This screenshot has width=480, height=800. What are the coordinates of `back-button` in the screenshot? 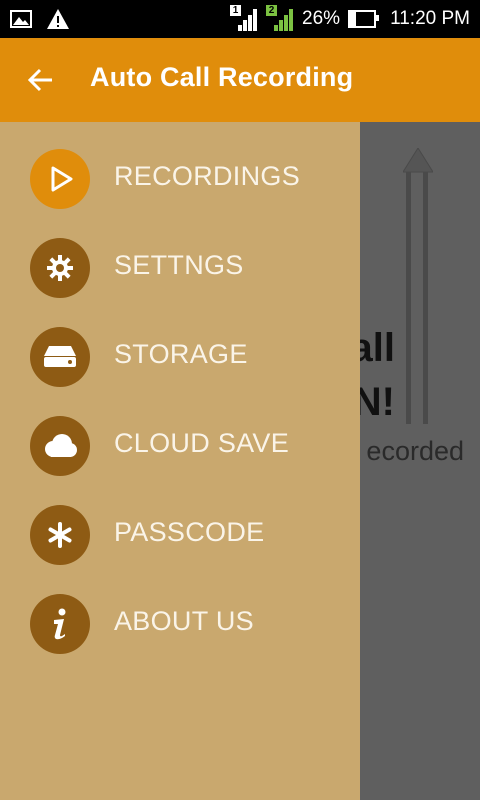 It's located at (42, 80).